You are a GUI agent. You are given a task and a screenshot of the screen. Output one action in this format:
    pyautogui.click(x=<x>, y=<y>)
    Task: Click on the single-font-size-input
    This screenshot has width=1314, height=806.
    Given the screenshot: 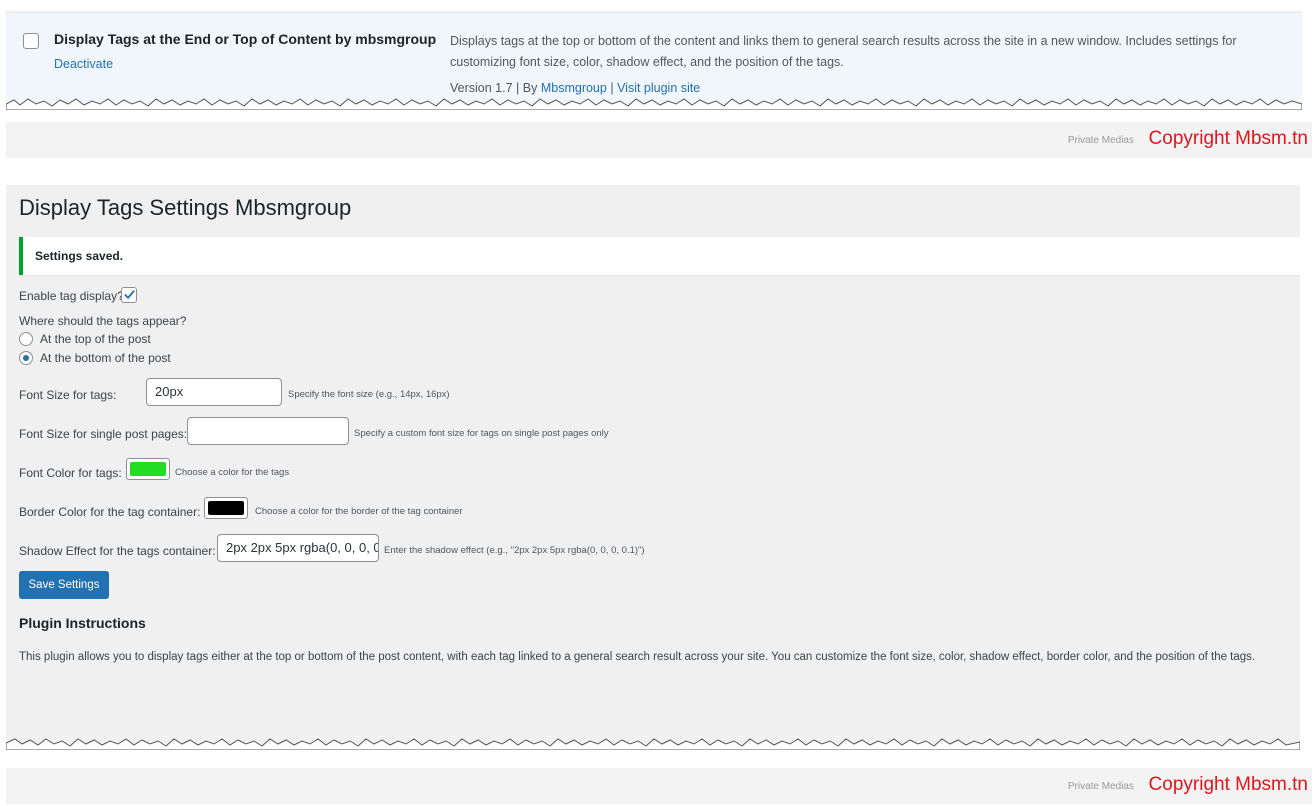 What is the action you would take?
    pyautogui.click(x=268, y=431)
    